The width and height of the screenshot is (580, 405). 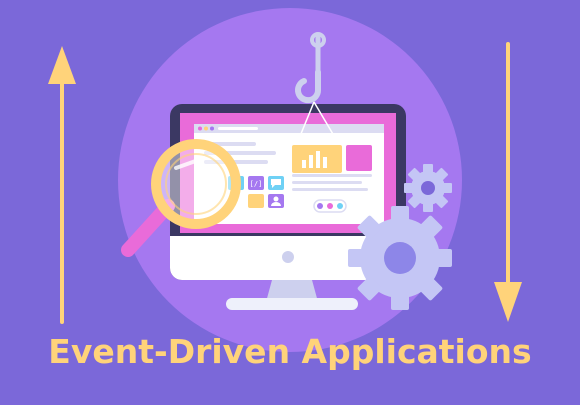 I want to click on arrow-up-icon, so click(x=62, y=185).